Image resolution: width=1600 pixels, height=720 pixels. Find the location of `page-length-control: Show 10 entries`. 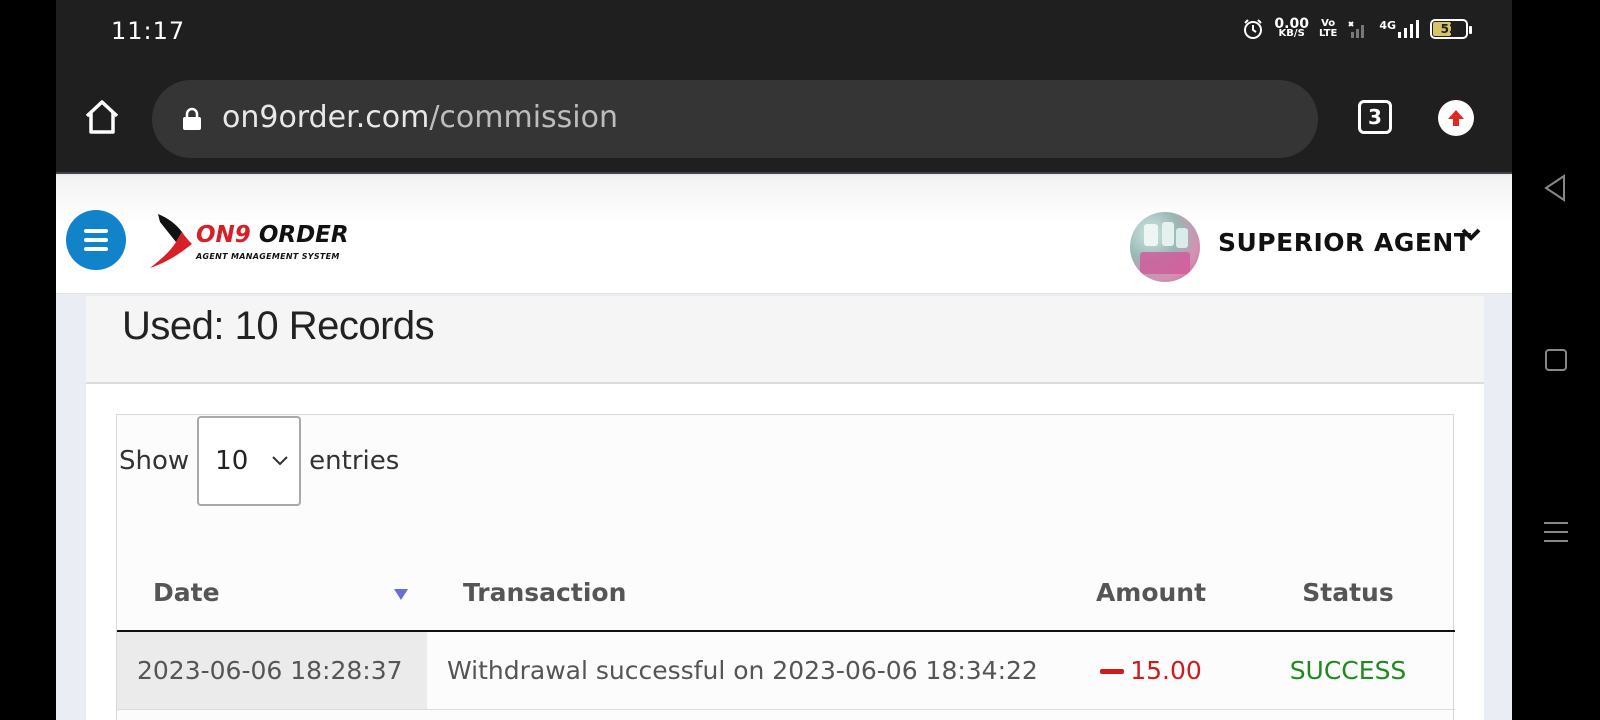

page-length-control: Show 10 entries is located at coordinates (258, 461).